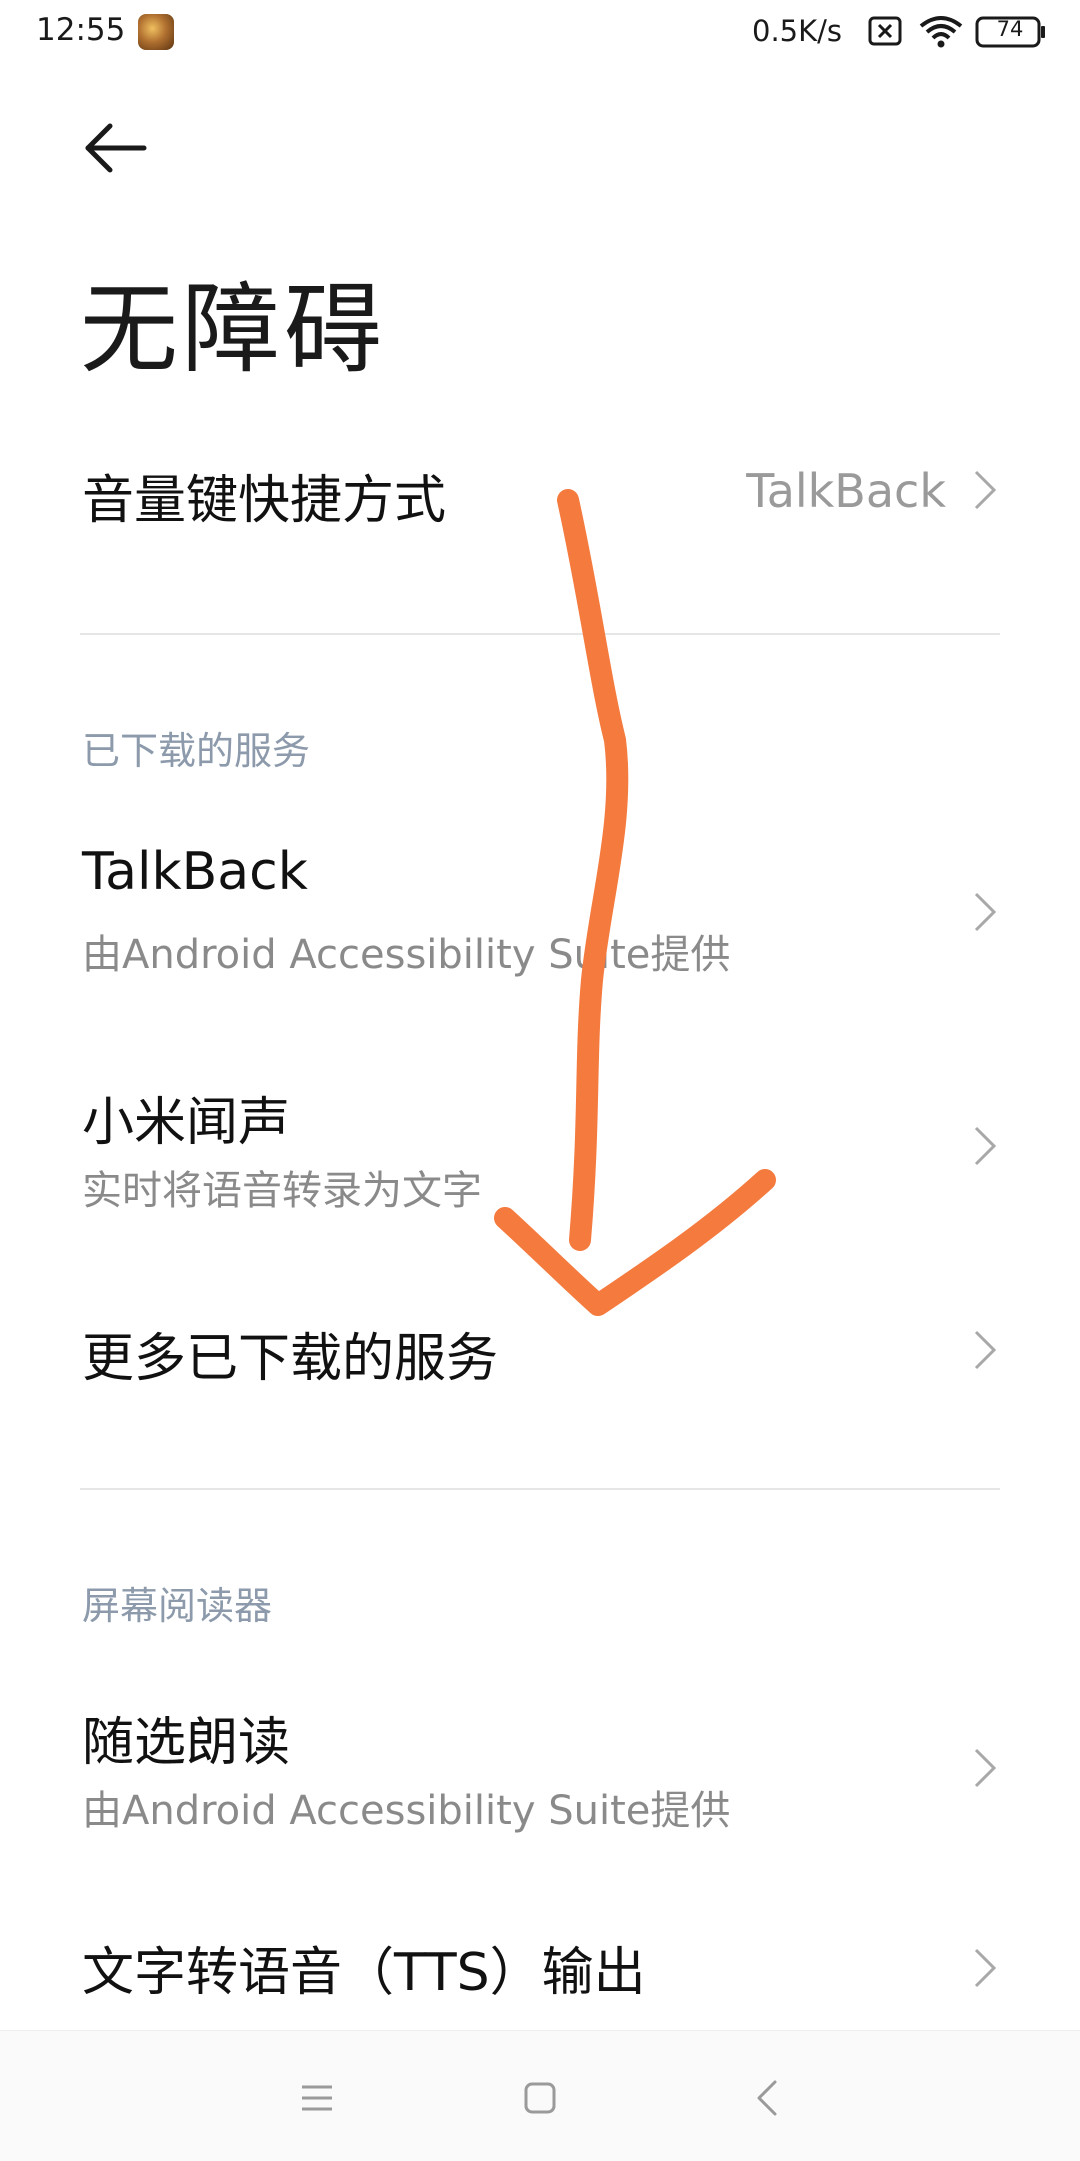  What do you see at coordinates (186, 1743) in the screenshot?
I see `screen-reader-title: 随选朗读` at bounding box center [186, 1743].